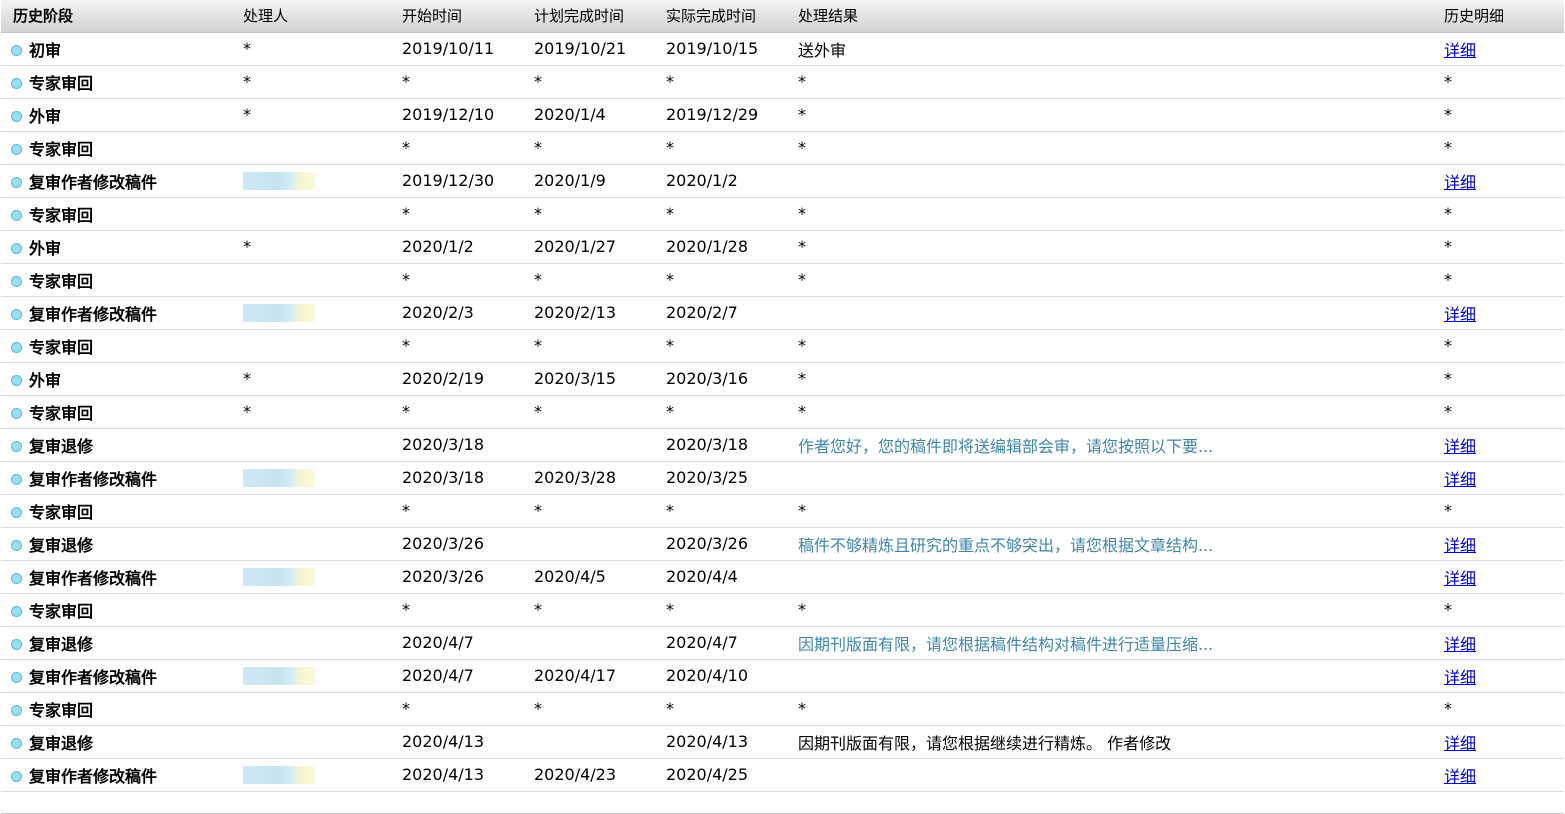 This screenshot has height=814, width=1565. What do you see at coordinates (588, 115) in the screenshot?
I see `planned-finish-cell: 2020/1/4` at bounding box center [588, 115].